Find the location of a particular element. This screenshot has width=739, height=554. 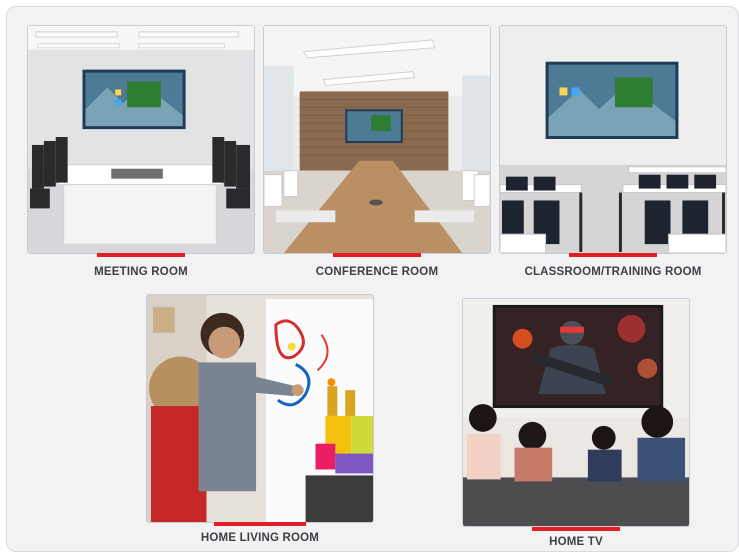

caption-meeting-room: MEETING ROOM is located at coordinates (141, 272).